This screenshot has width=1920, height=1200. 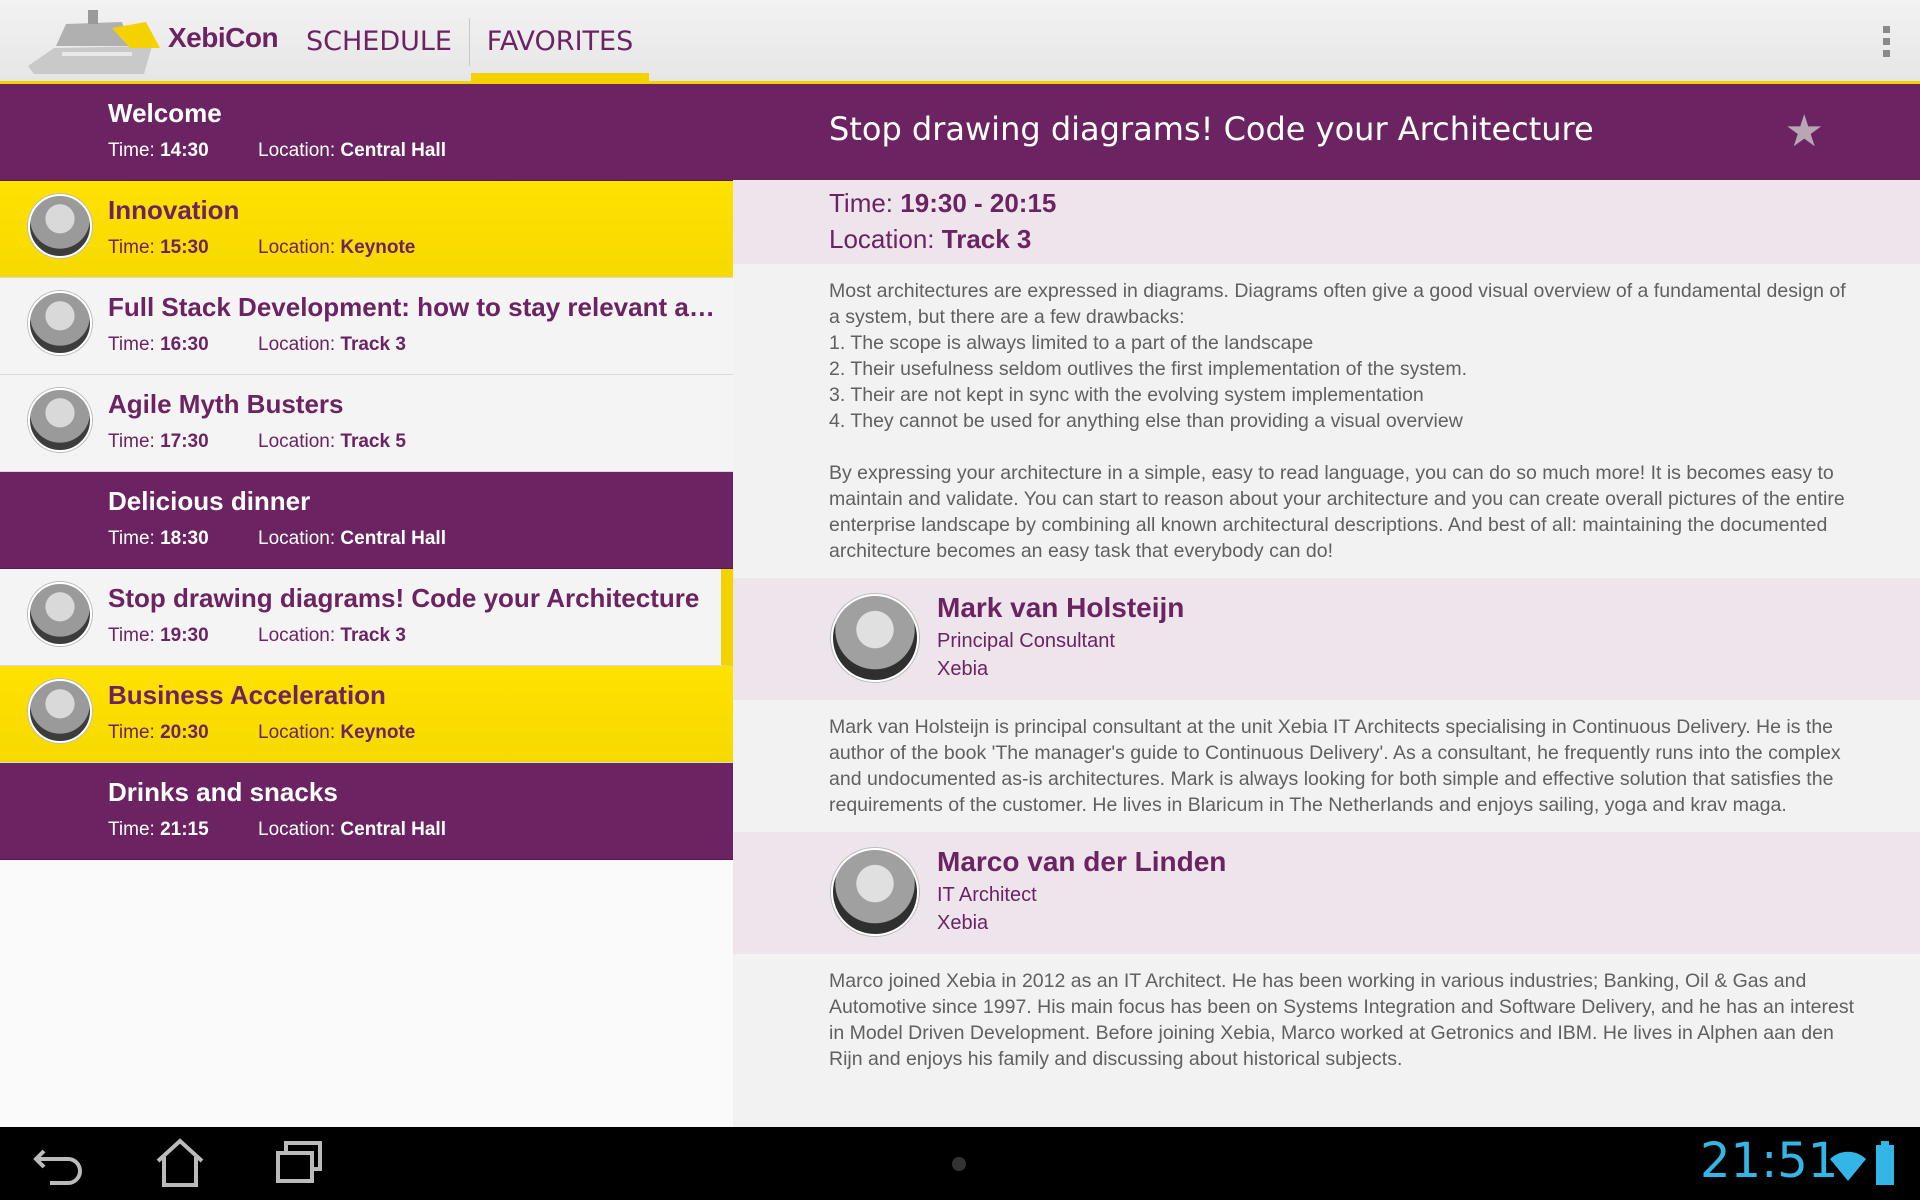 I want to click on session-meta: Time: 20:30 Location: Keynote, so click(x=261, y=733).